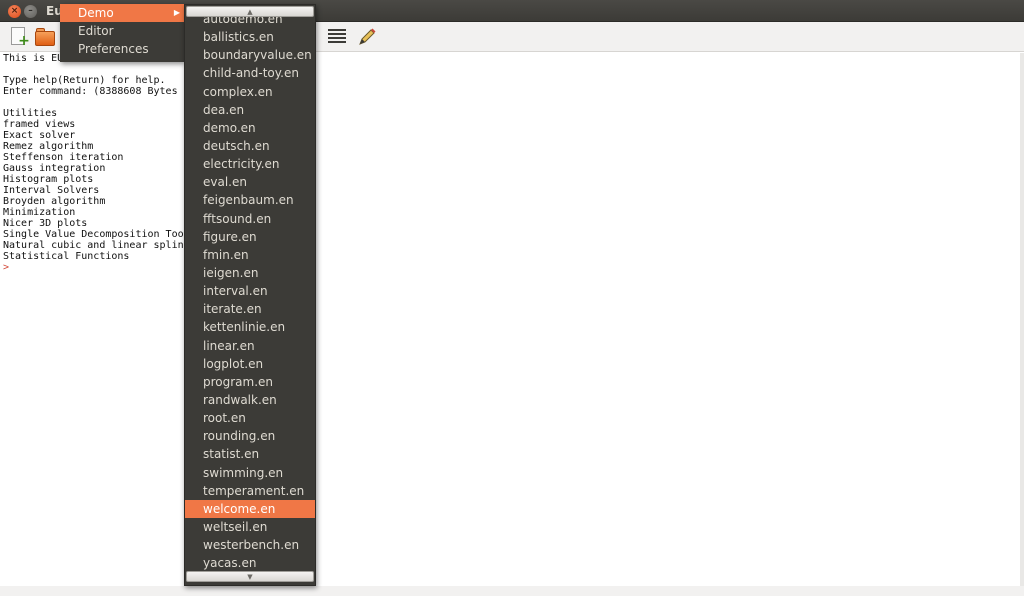 The height and width of the screenshot is (596, 1024). Describe the element at coordinates (250, 37) in the screenshot. I see `submenu-item: ballistics.en` at that location.